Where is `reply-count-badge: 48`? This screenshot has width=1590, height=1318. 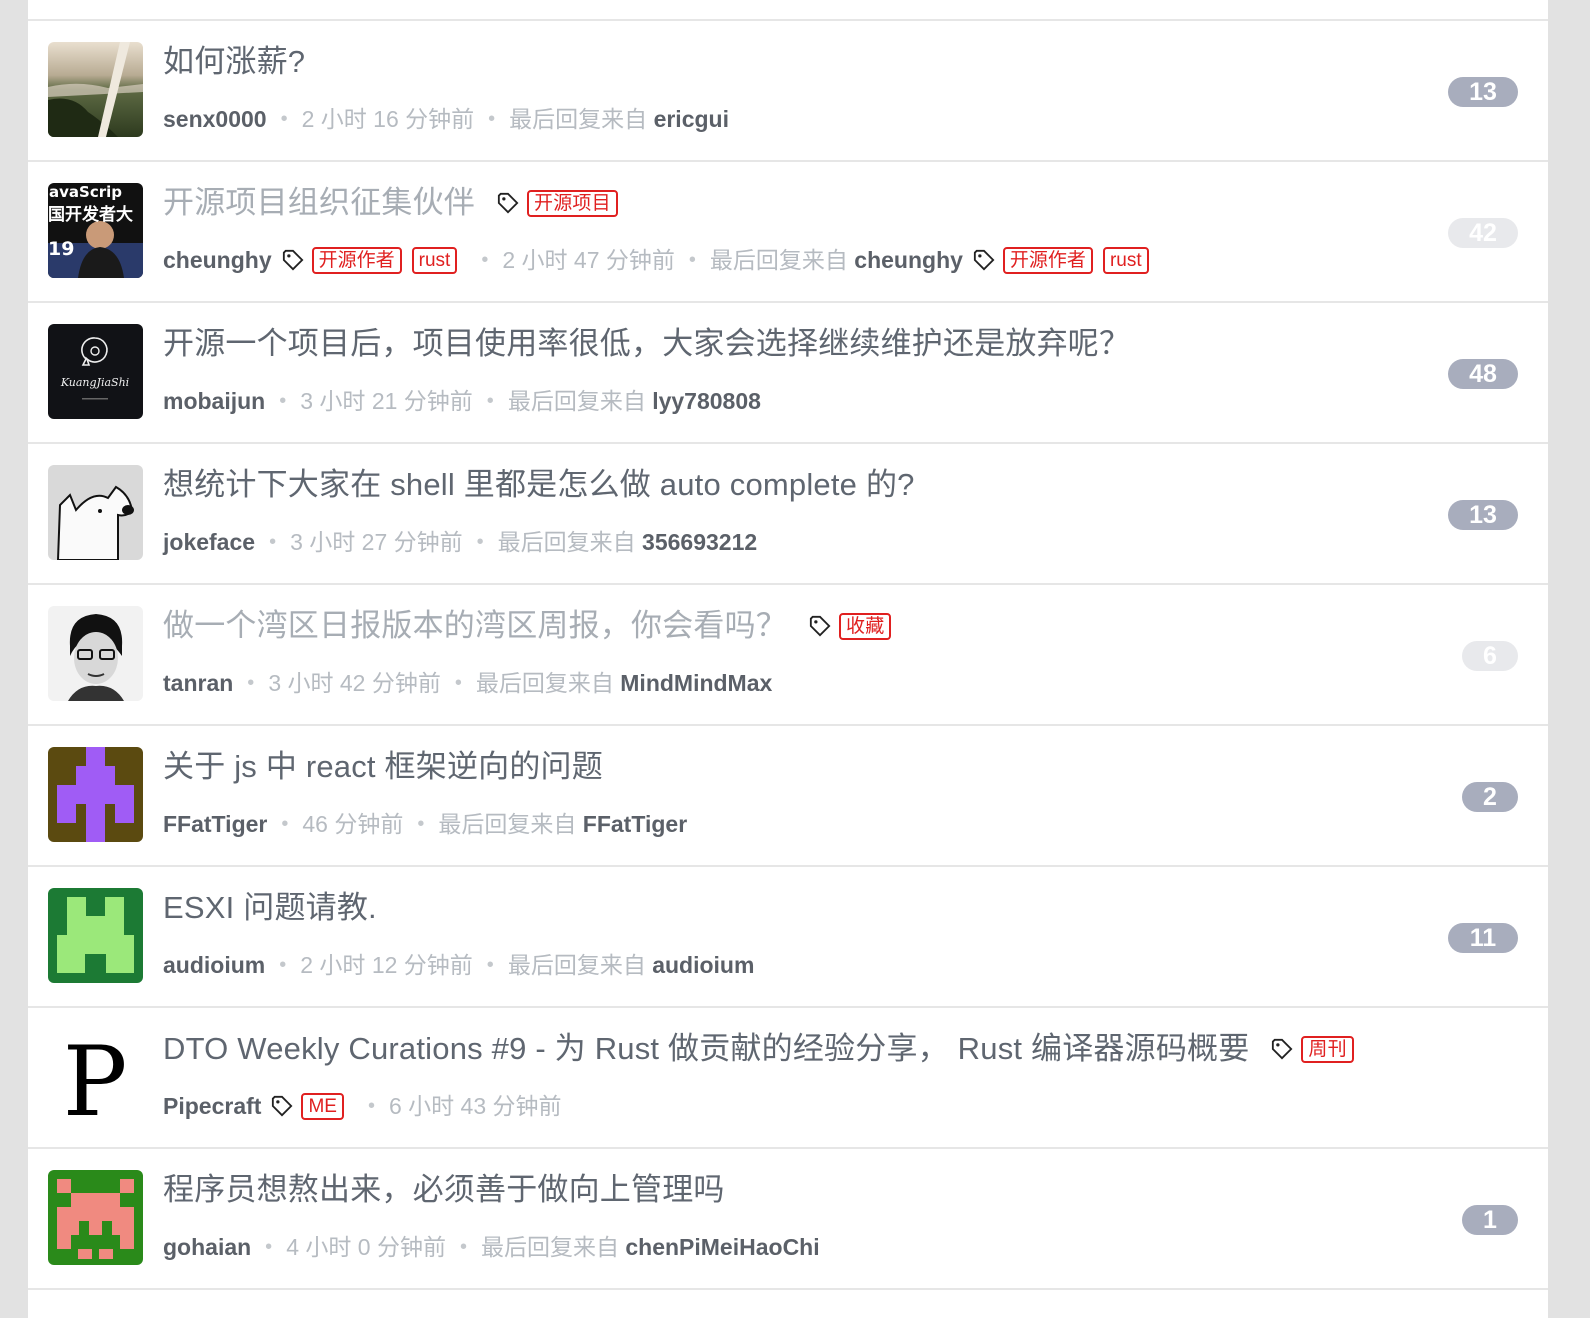 reply-count-badge: 48 is located at coordinates (1483, 374).